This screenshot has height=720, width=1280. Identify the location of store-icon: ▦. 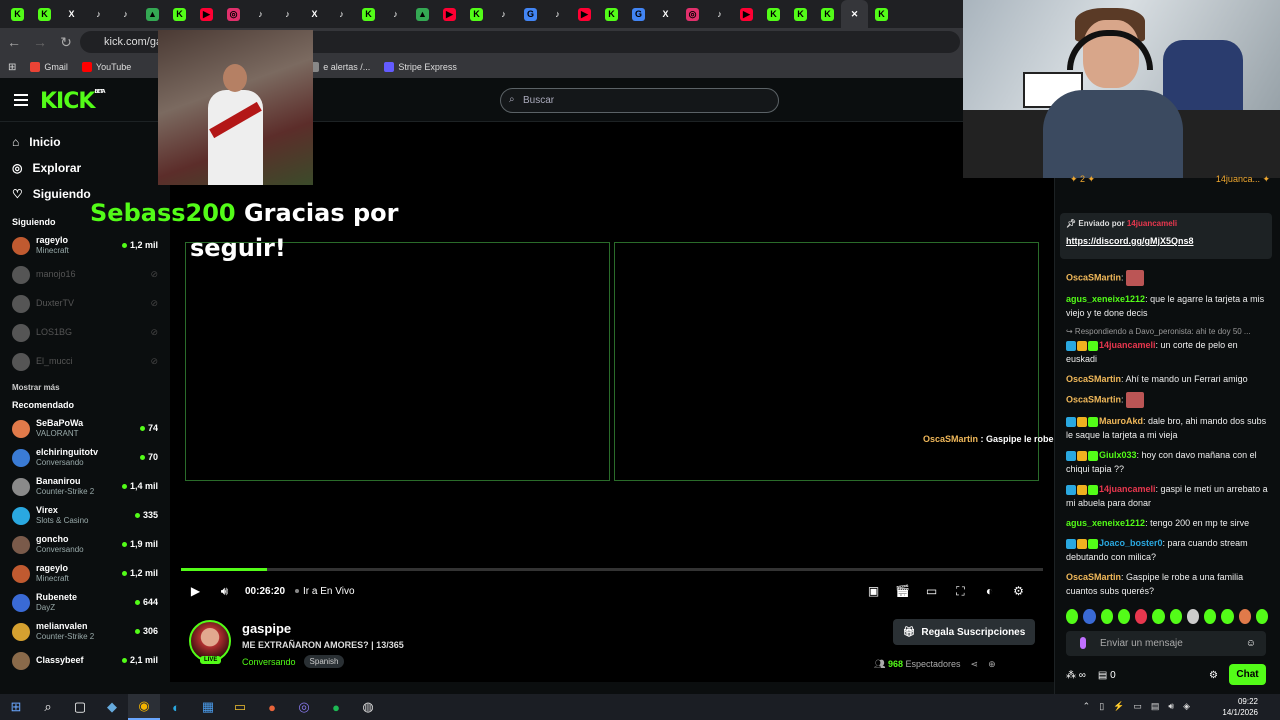
(208, 707).